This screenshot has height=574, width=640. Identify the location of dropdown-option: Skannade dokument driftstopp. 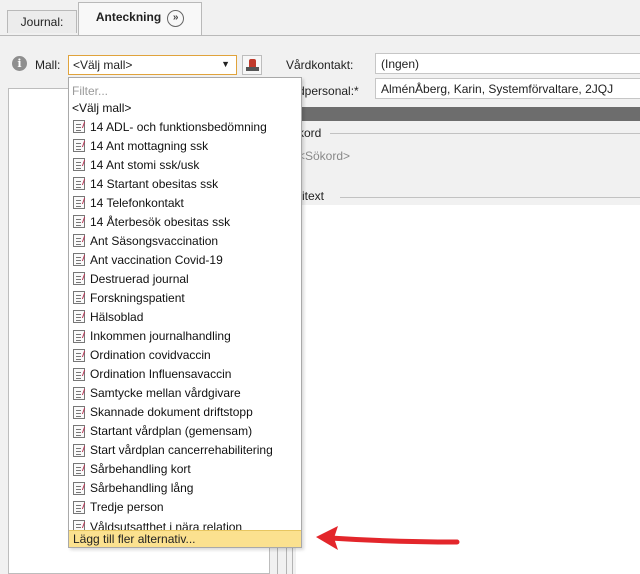
(185, 412).